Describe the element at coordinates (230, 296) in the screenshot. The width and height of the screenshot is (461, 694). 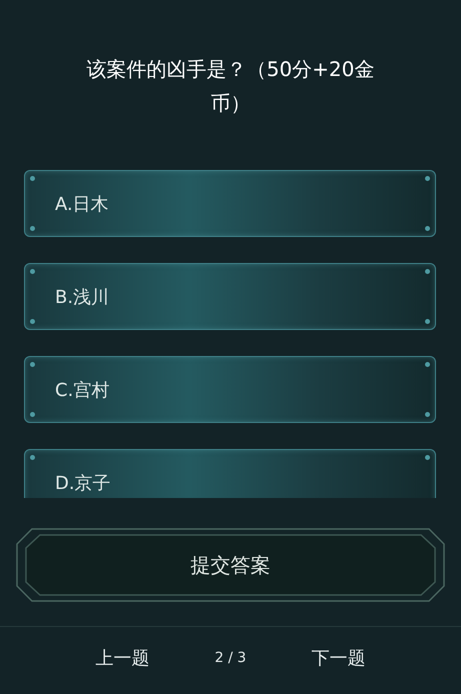
I see `answer-option: B.浅川` at that location.